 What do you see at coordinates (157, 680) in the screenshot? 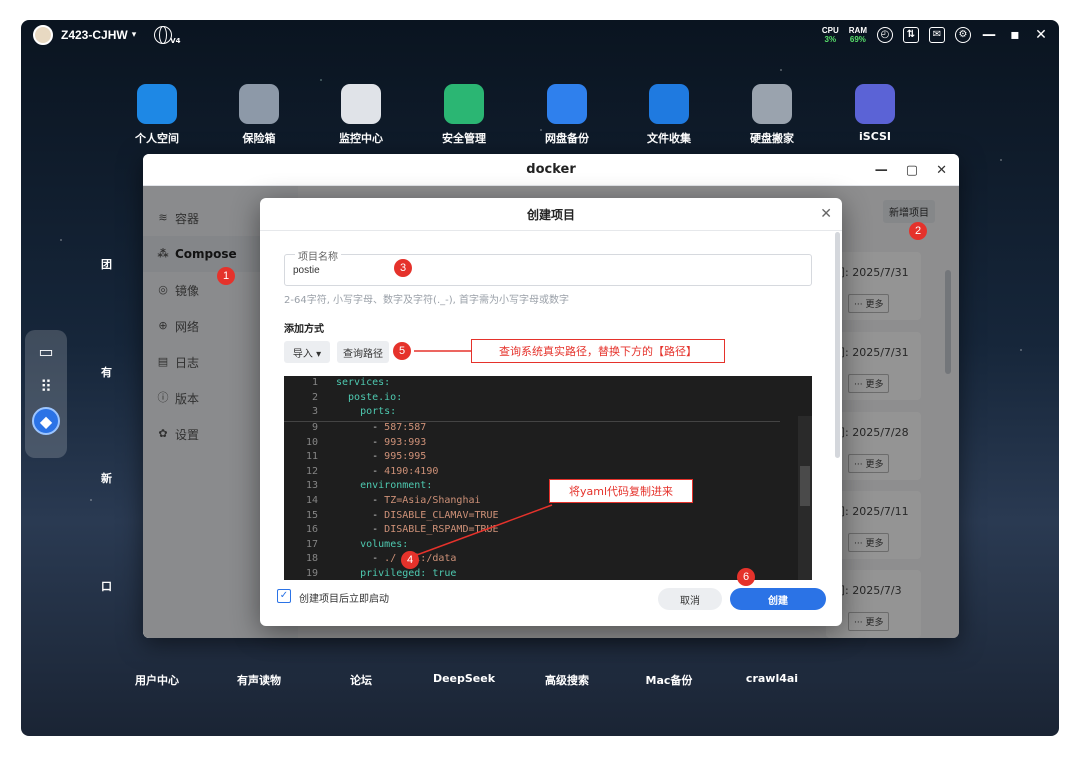
I see `desktop-app-bottom-0: 用户中心` at bounding box center [157, 680].